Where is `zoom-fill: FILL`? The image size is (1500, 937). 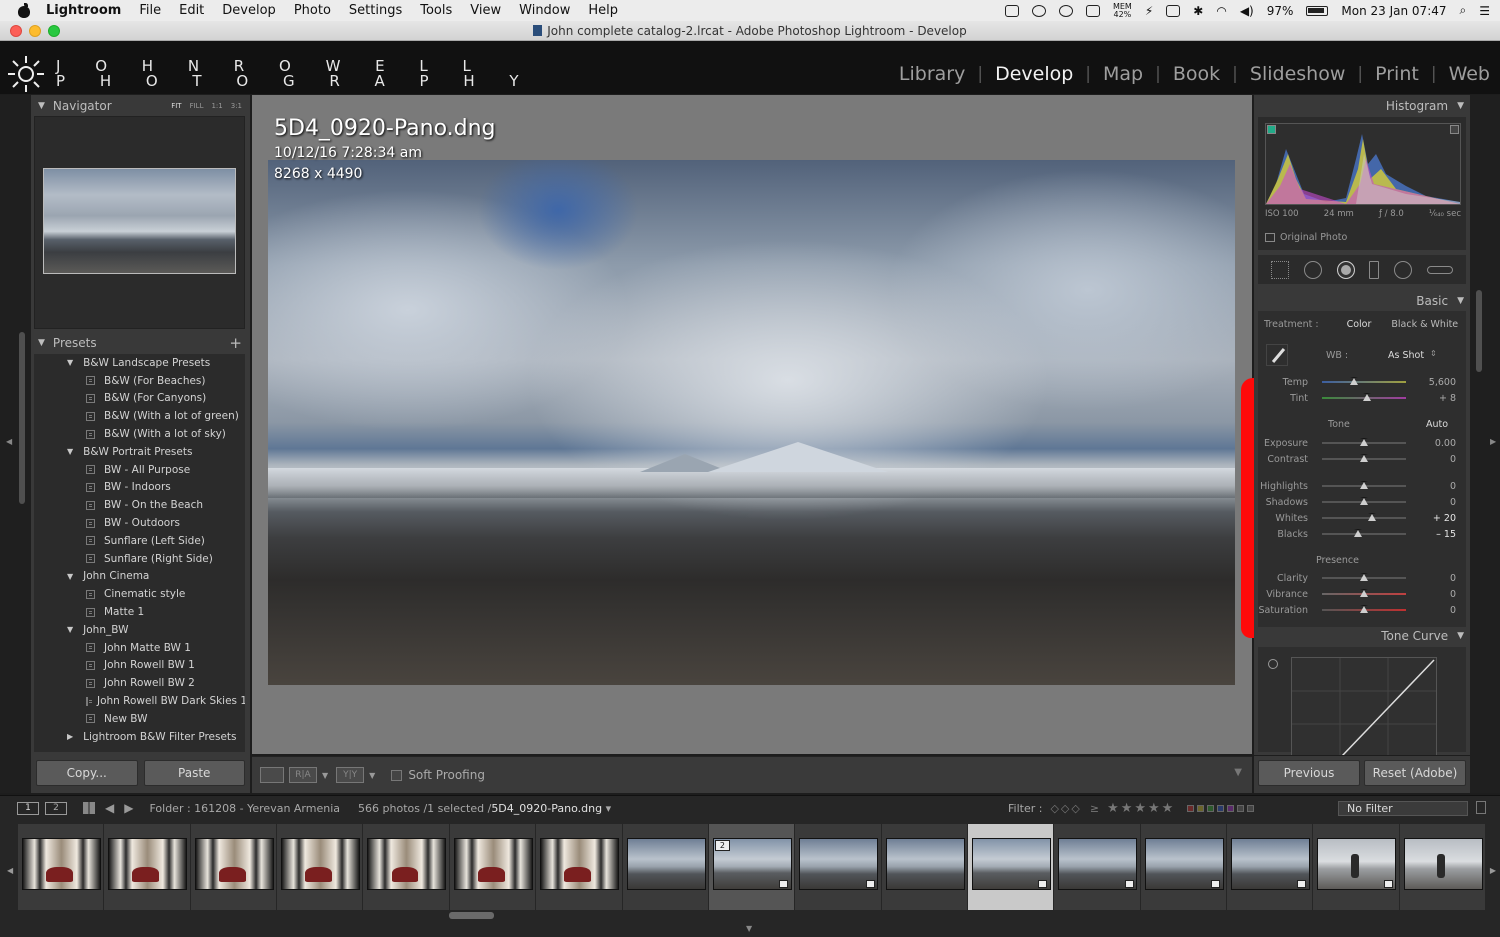
zoom-fill: FILL is located at coordinates (197, 106).